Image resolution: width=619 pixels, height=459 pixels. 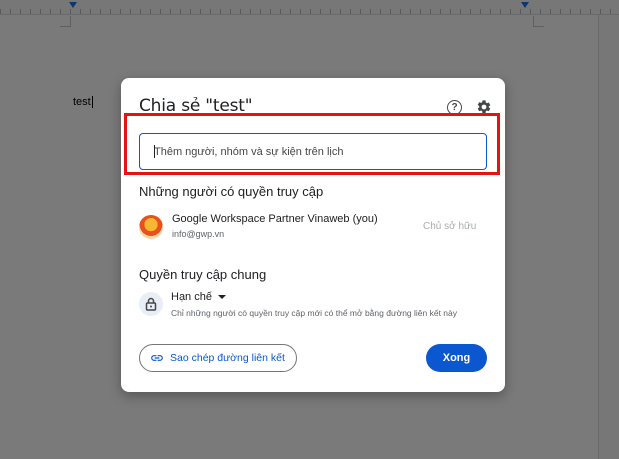 I want to click on general-access-heading: Quyền truy cập chung, so click(x=203, y=274).